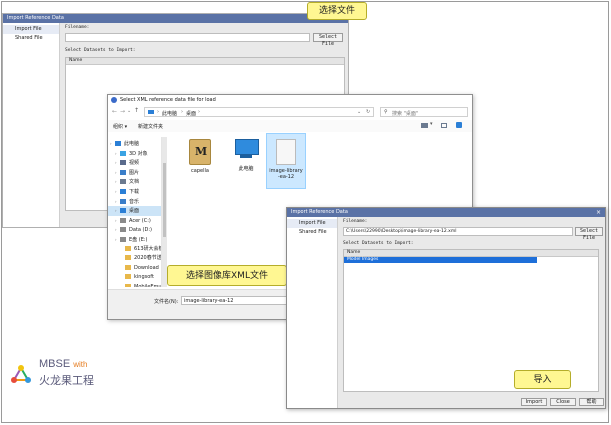  I want to click on back-sidebar-item-shared-file: Shared File, so click(31, 38).